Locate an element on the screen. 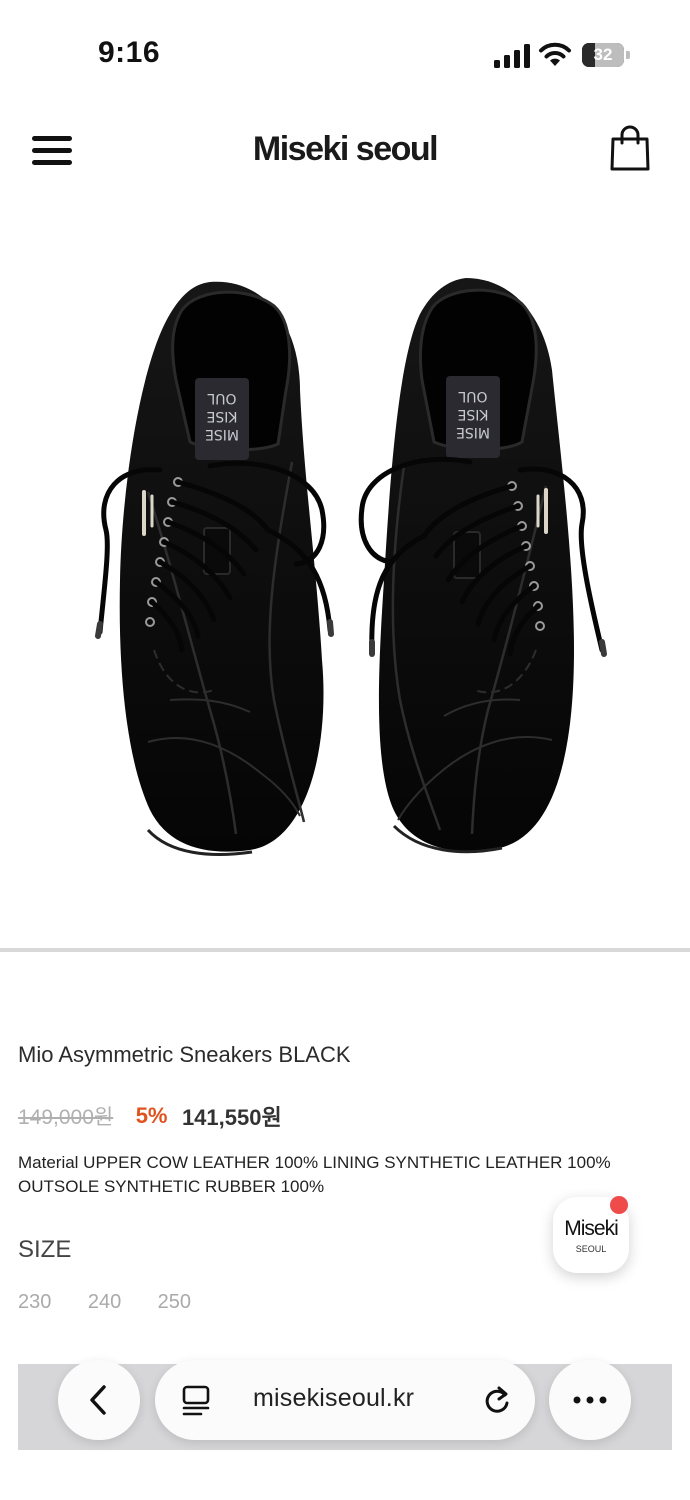 The image size is (690, 1500). chat-badge-subtitle: SEOUL is located at coordinates (591, 1249).